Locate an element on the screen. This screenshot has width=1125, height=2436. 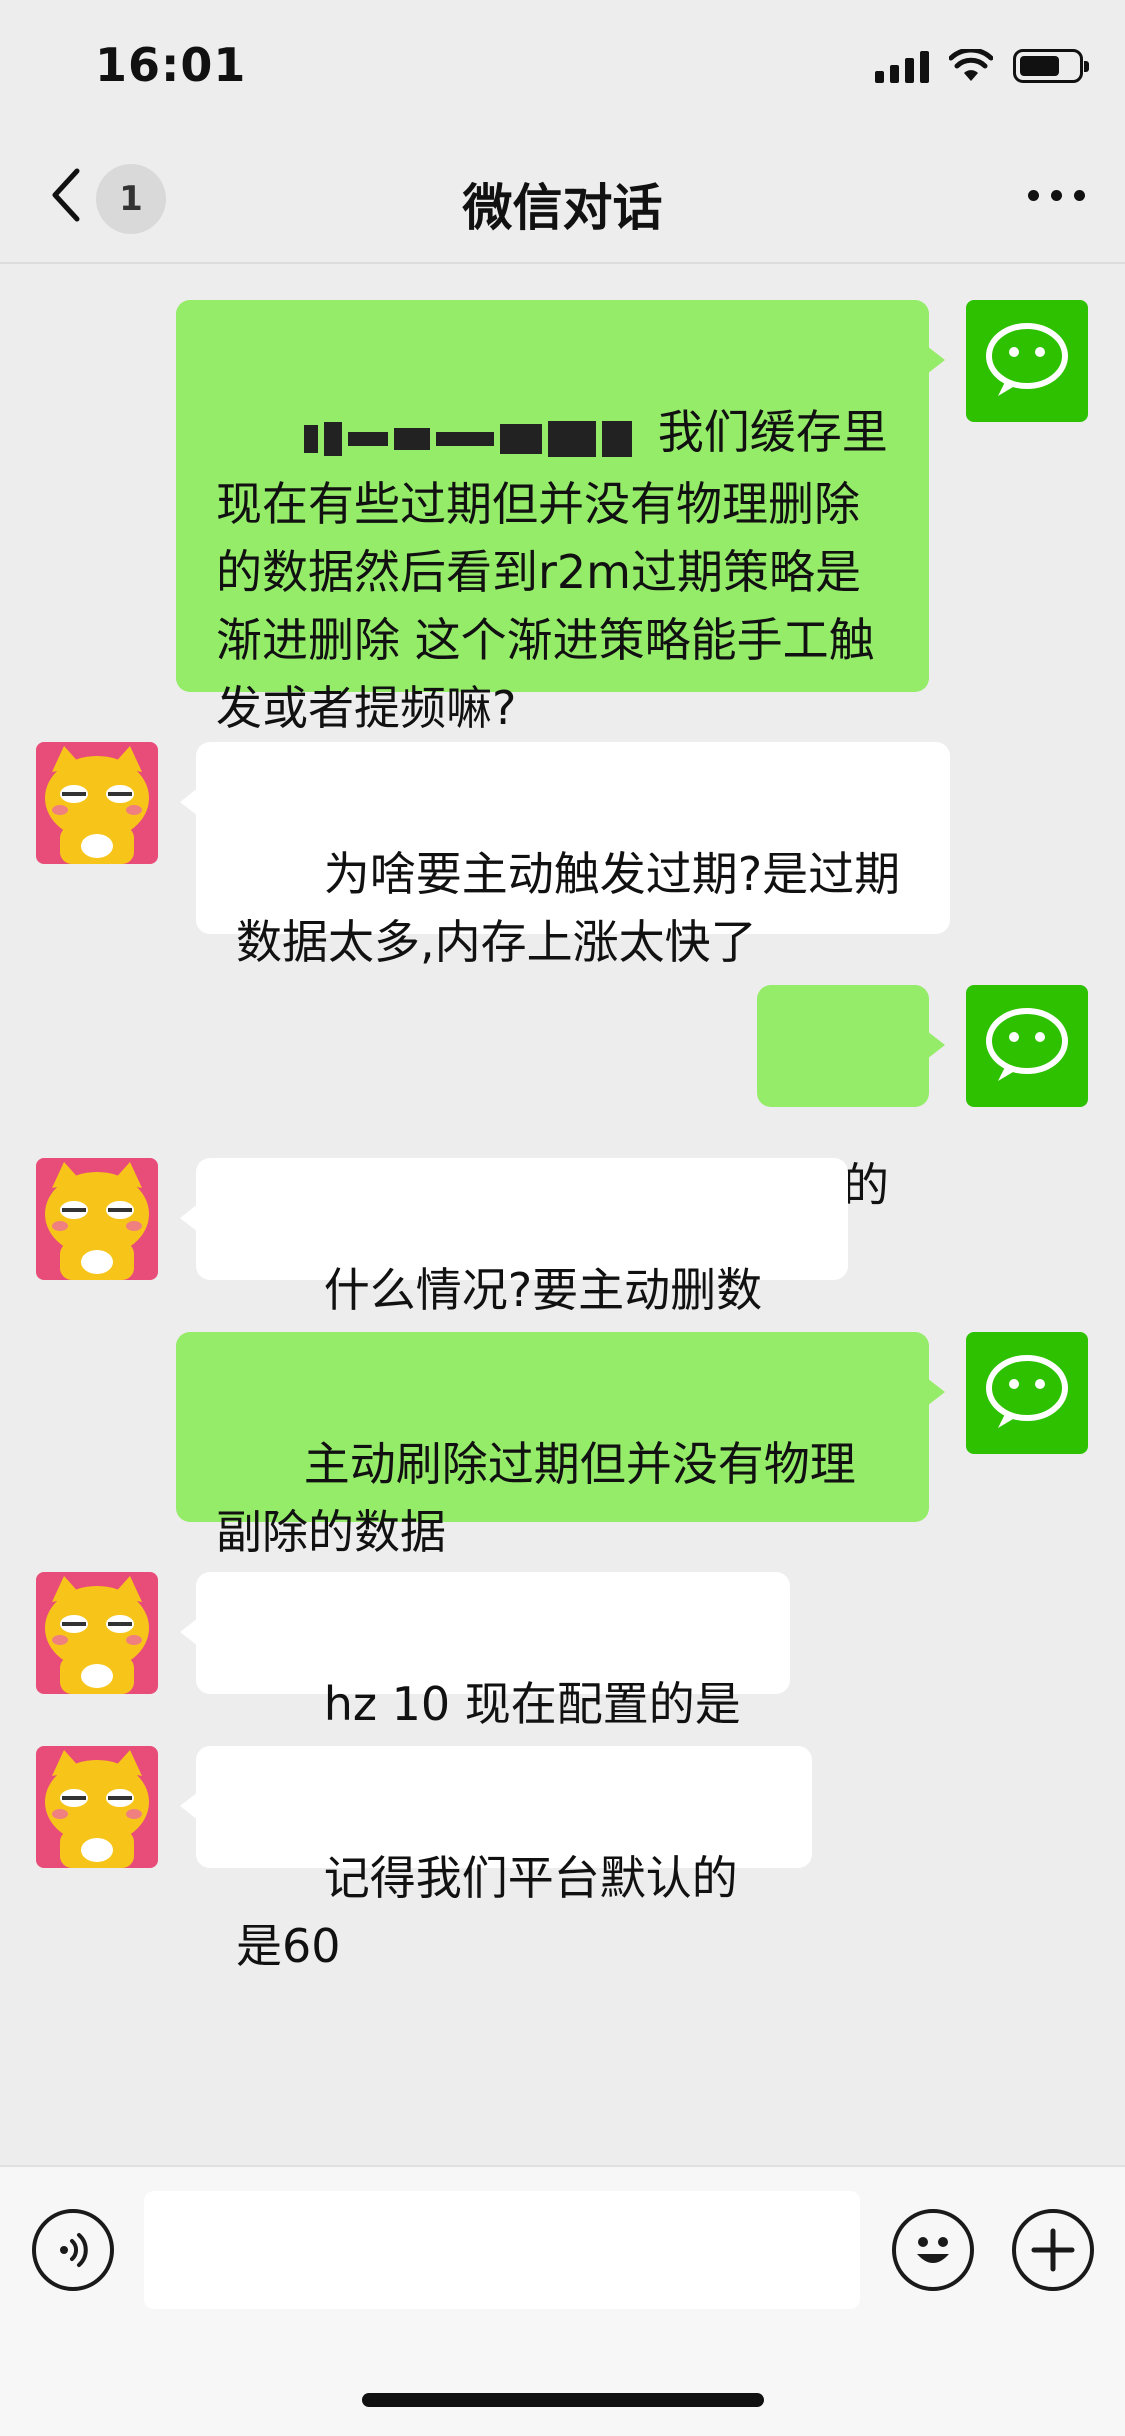
emoji-icon is located at coordinates (933, 2250).